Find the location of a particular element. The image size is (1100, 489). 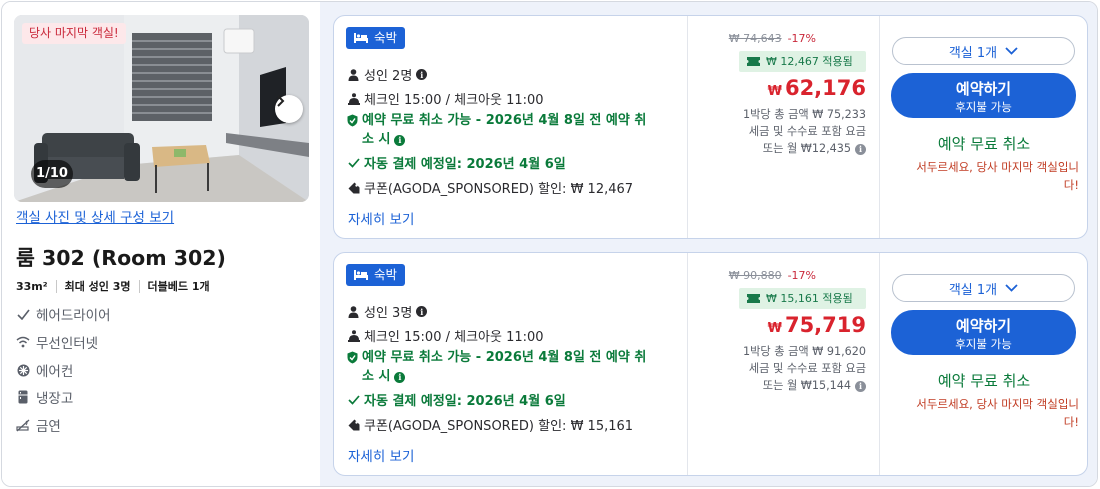

view-room-photos-link: 객실 사진 및 상세 구성 보기 is located at coordinates (95, 216).